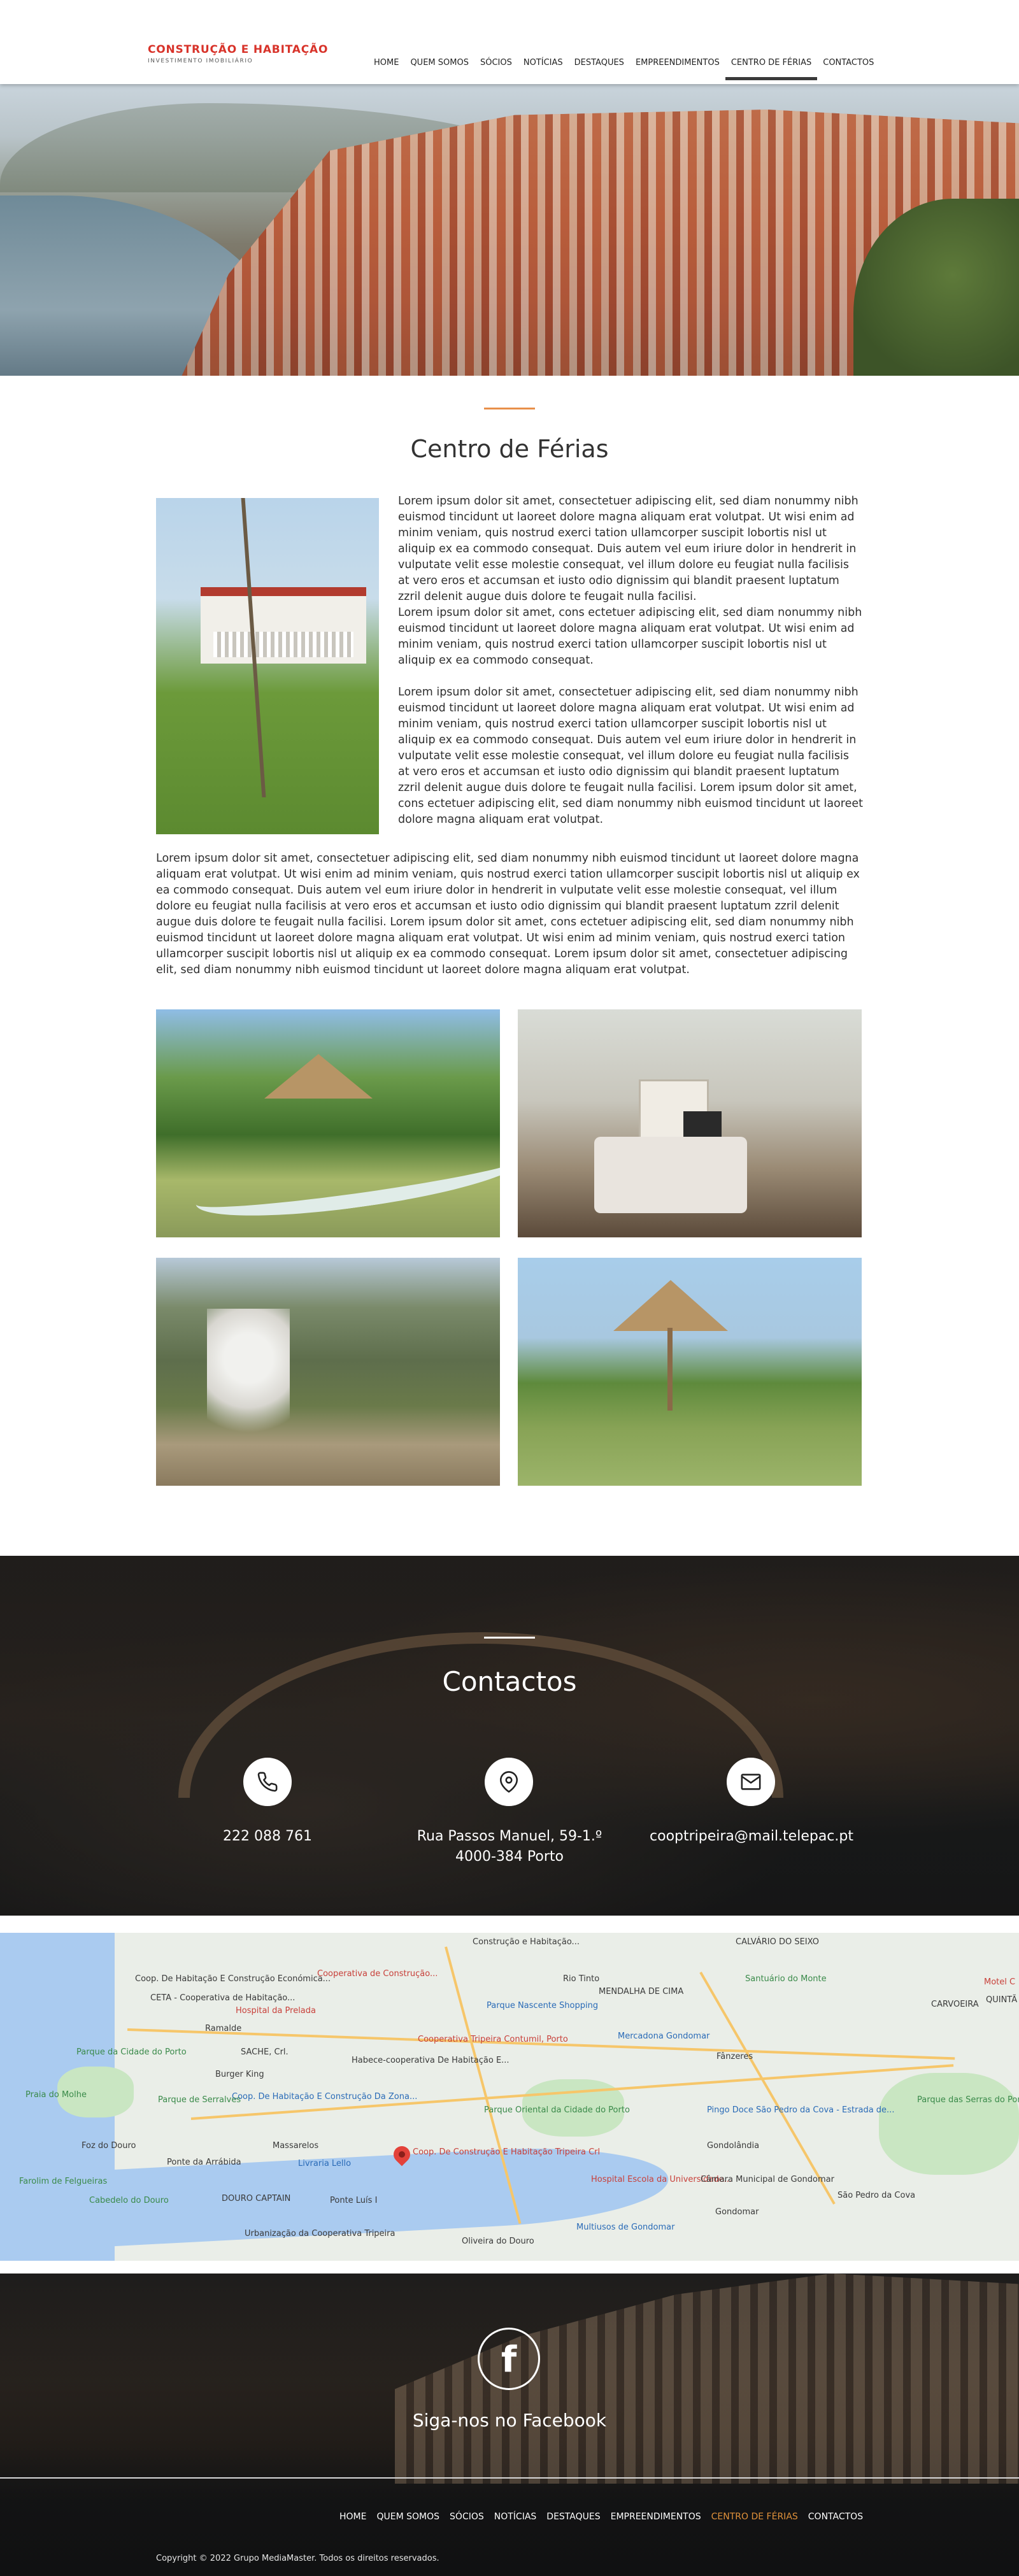 The height and width of the screenshot is (2576, 1019). I want to click on map-label: SACHE, Crl., so click(265, 2052).